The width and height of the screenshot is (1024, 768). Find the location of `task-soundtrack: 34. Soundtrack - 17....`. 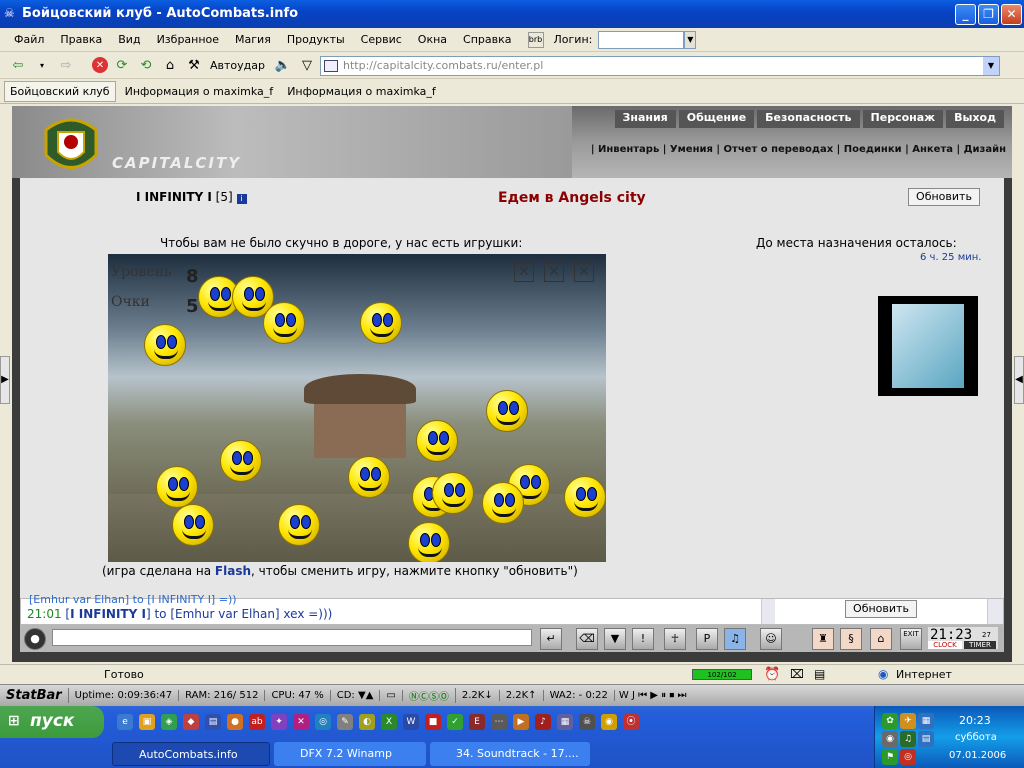

task-soundtrack: 34. Soundtrack - 17.... is located at coordinates (510, 754).